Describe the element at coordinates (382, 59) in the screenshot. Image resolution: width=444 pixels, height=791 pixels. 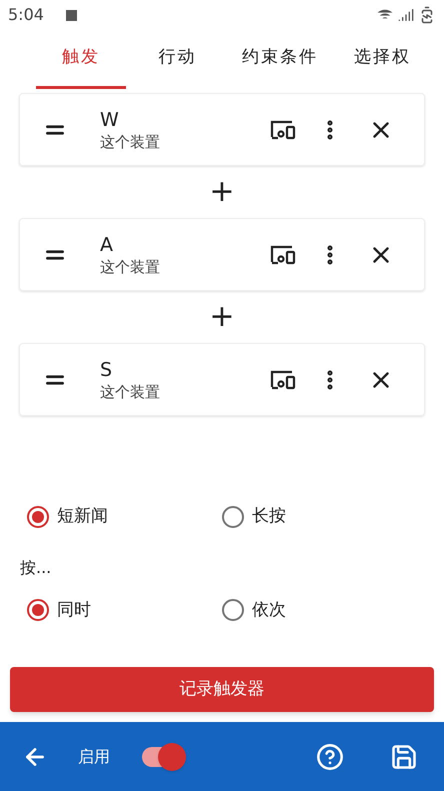
I see `tab: 选择权` at that location.